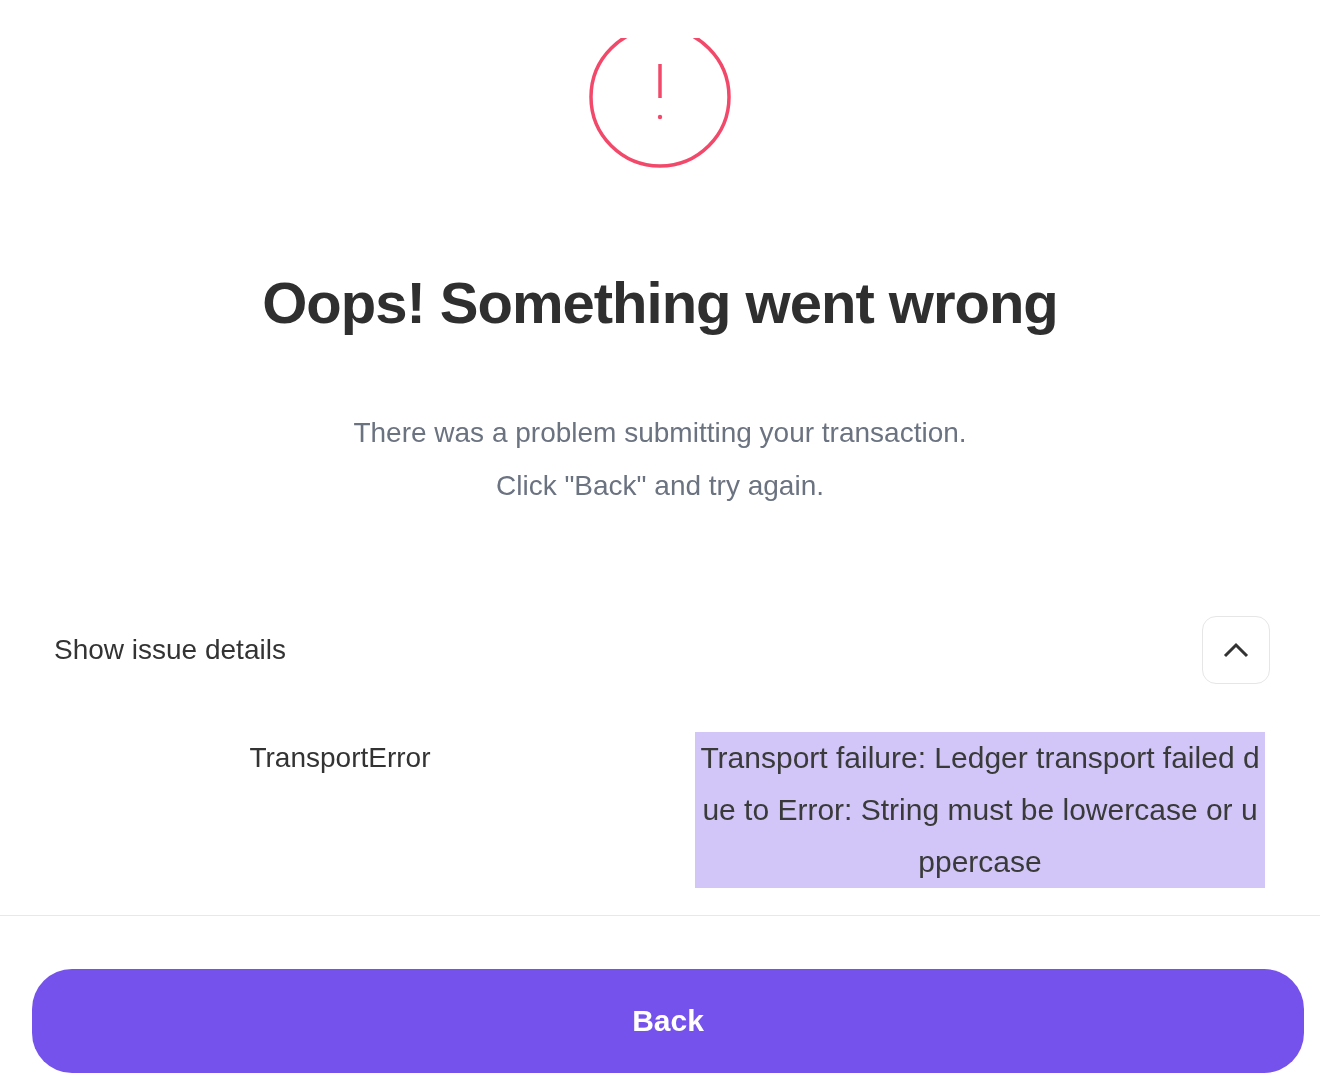 The width and height of the screenshot is (1320, 1078). I want to click on error-name: TransportError, so click(340, 757).